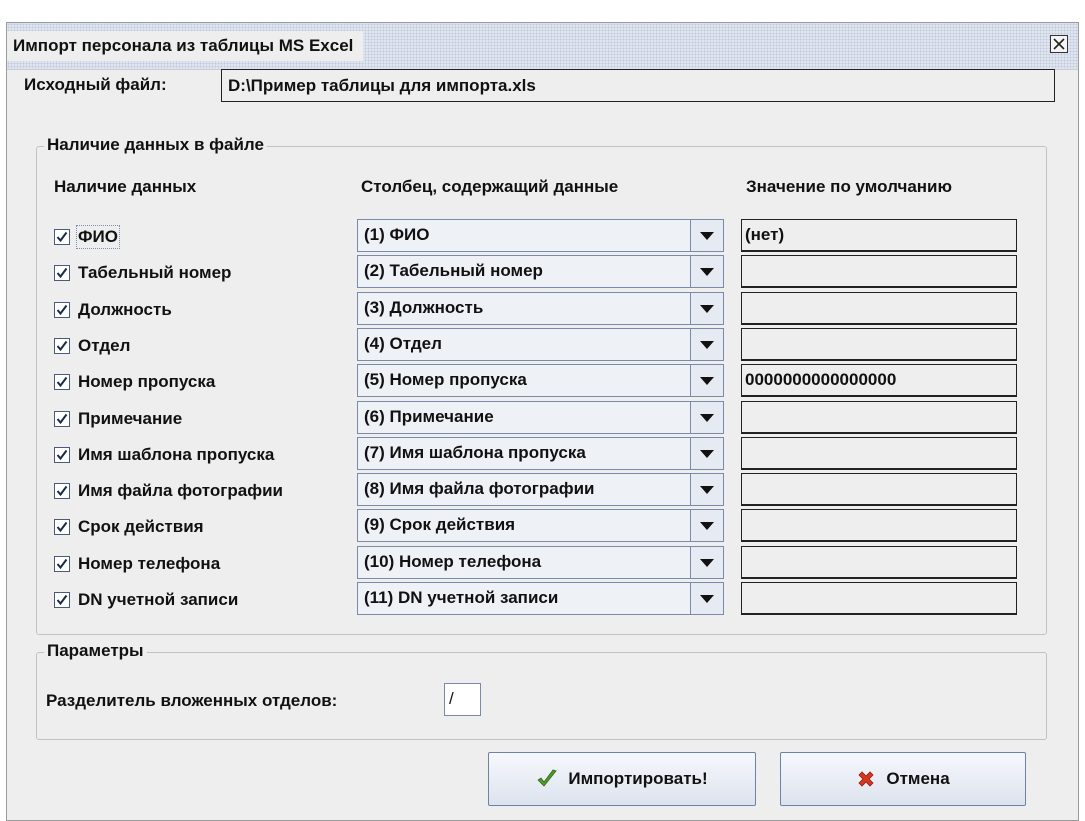 The image size is (1085, 821). What do you see at coordinates (879, 380) in the screenshot?
I see `default-value-field-5: 0000000000000000` at bounding box center [879, 380].